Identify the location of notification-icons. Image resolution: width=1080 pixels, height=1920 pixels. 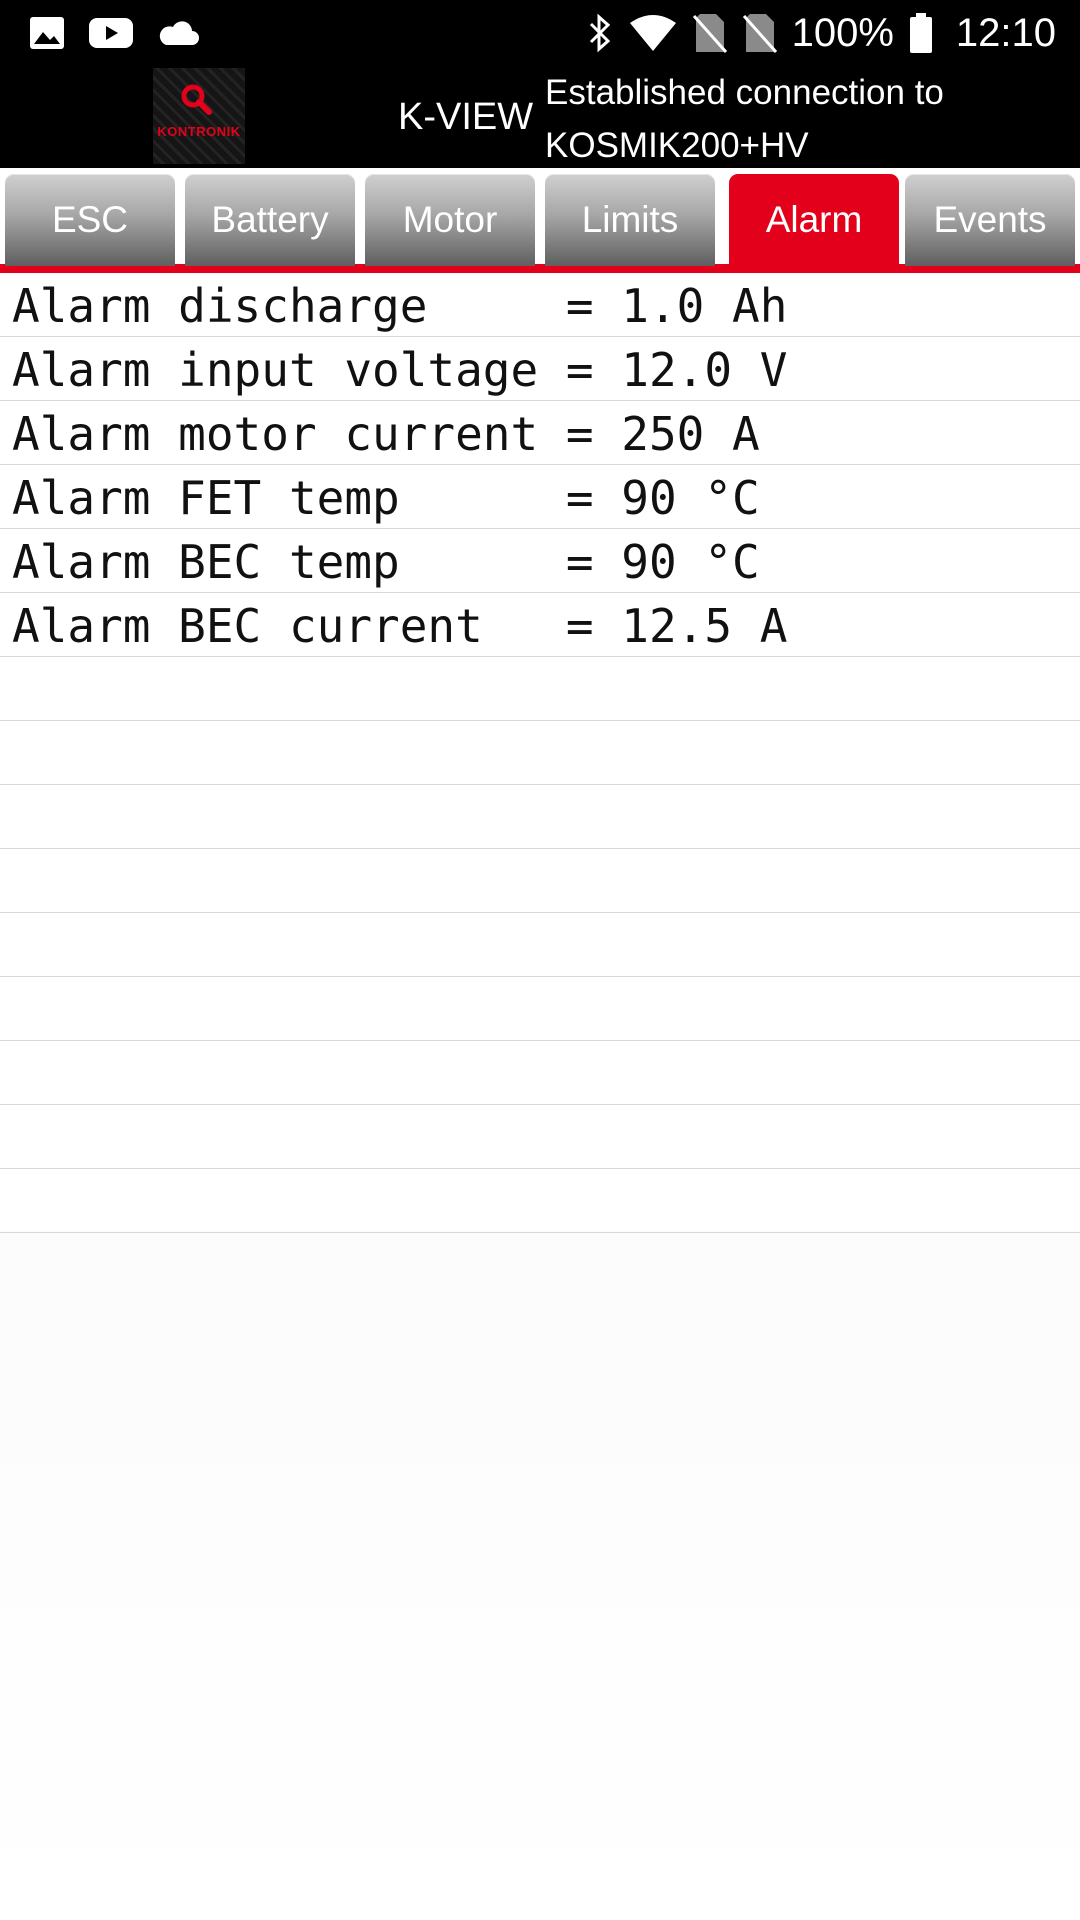
(114, 33).